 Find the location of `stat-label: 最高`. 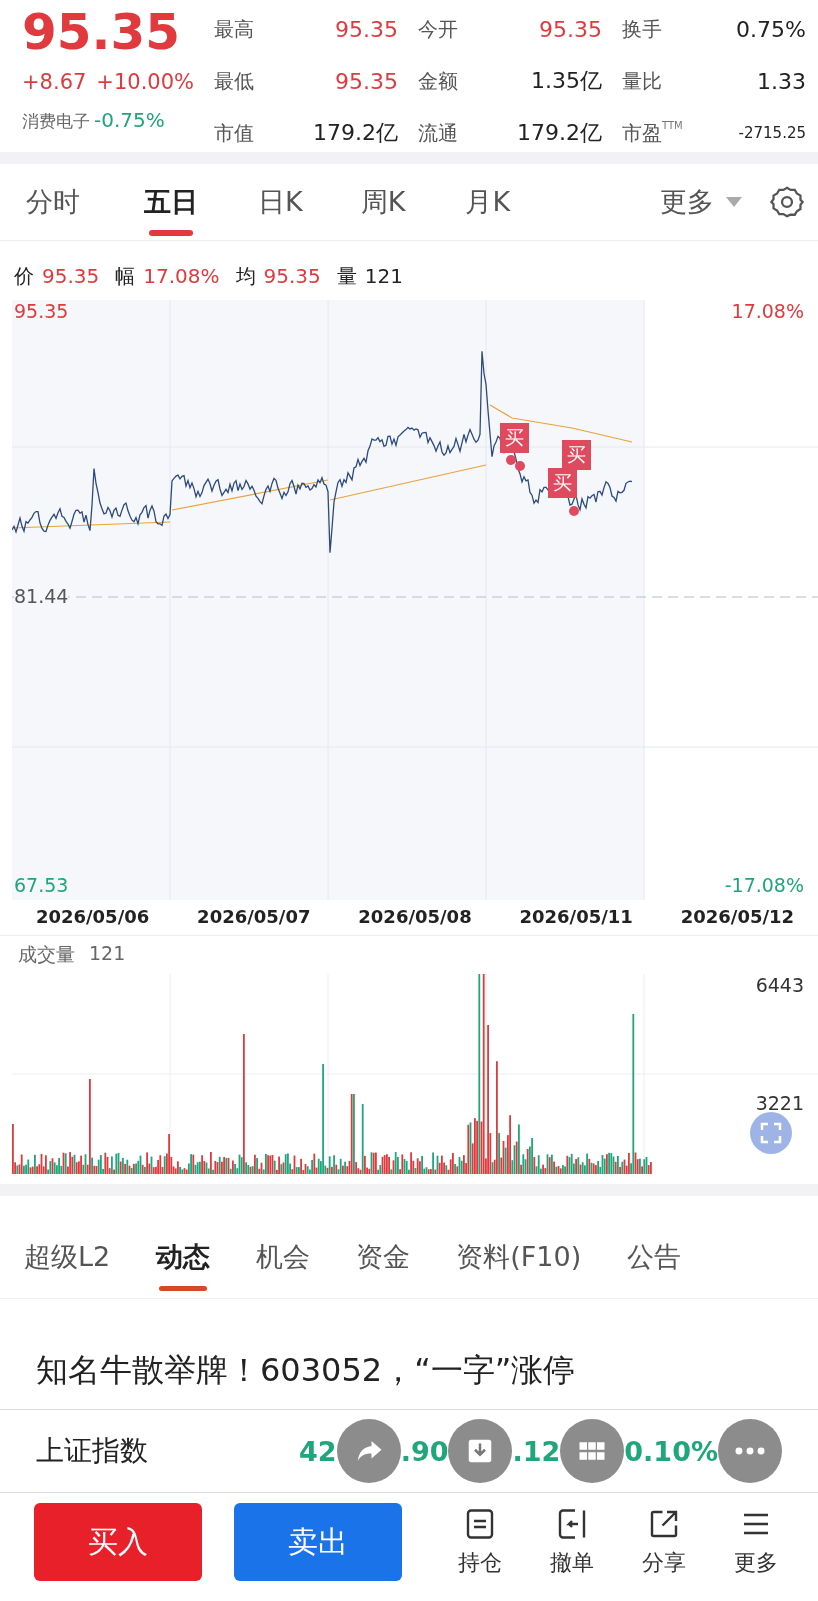

stat-label: 最高 is located at coordinates (234, 29).